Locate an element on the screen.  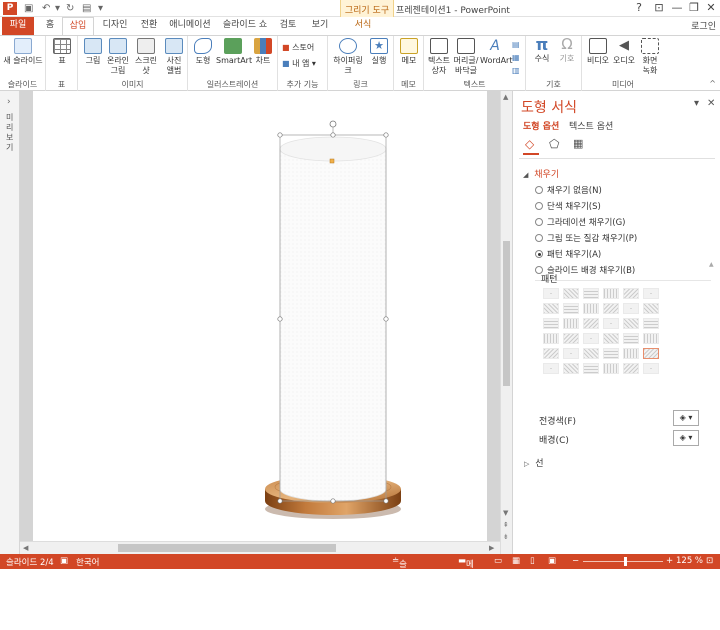
zoom-out-icon: − is located at coordinates (575, 561).